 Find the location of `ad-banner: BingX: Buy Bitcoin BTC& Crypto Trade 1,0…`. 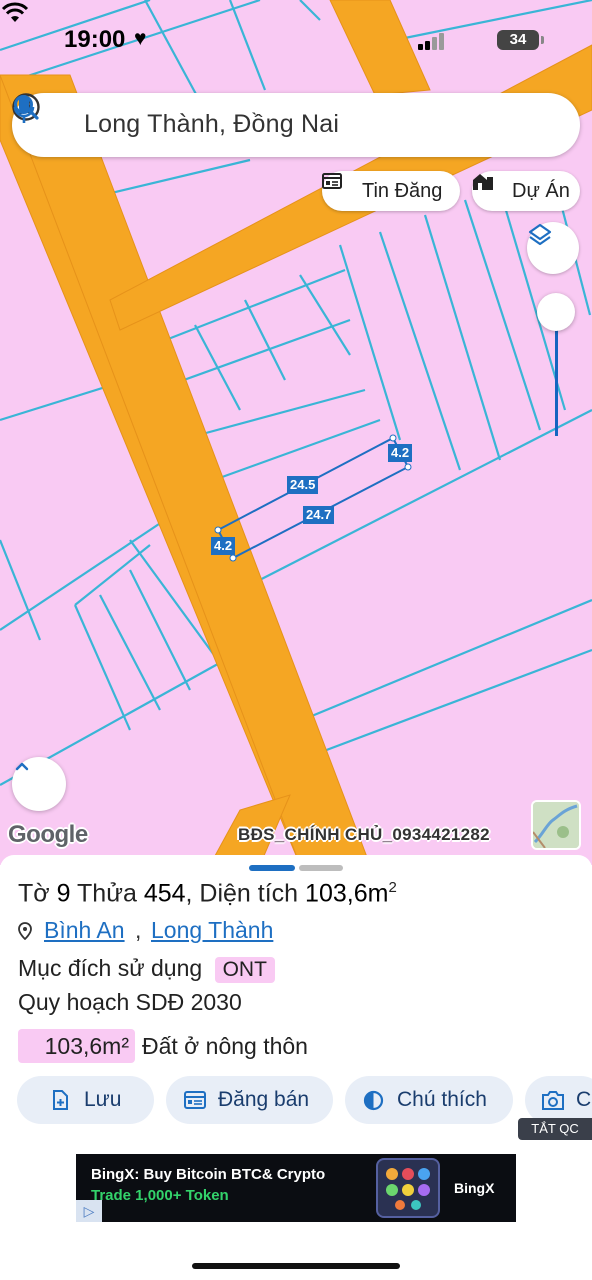

ad-banner: BingX: Buy Bitcoin BTC& Crypto Trade 1,0… is located at coordinates (296, 1188).